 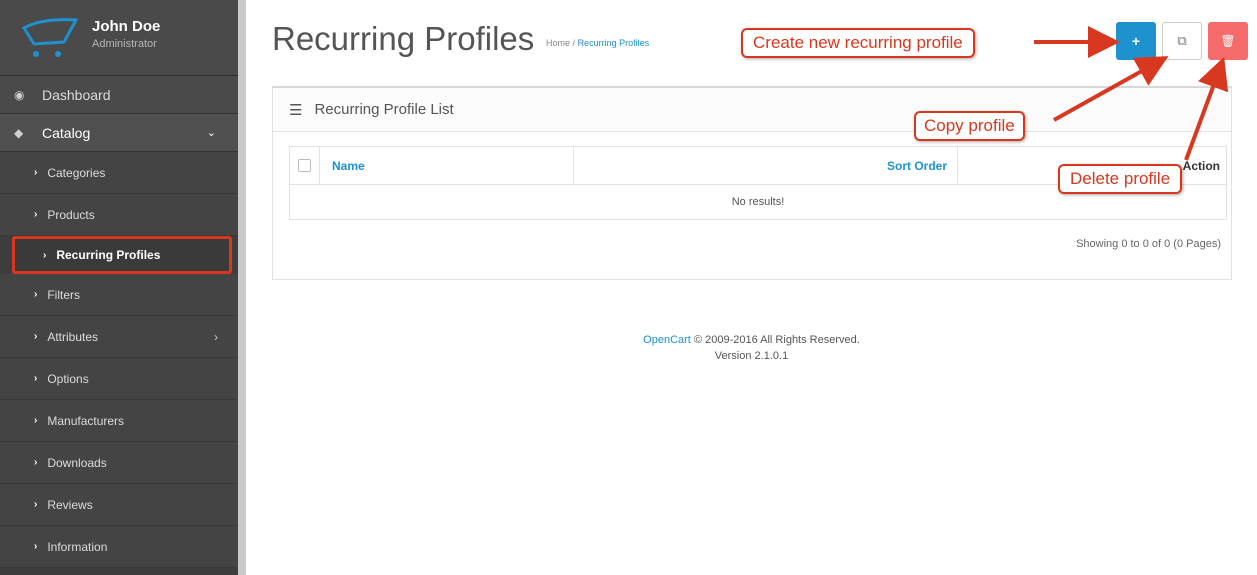 I want to click on sidebar-item-categories: › Categories, so click(x=119, y=173).